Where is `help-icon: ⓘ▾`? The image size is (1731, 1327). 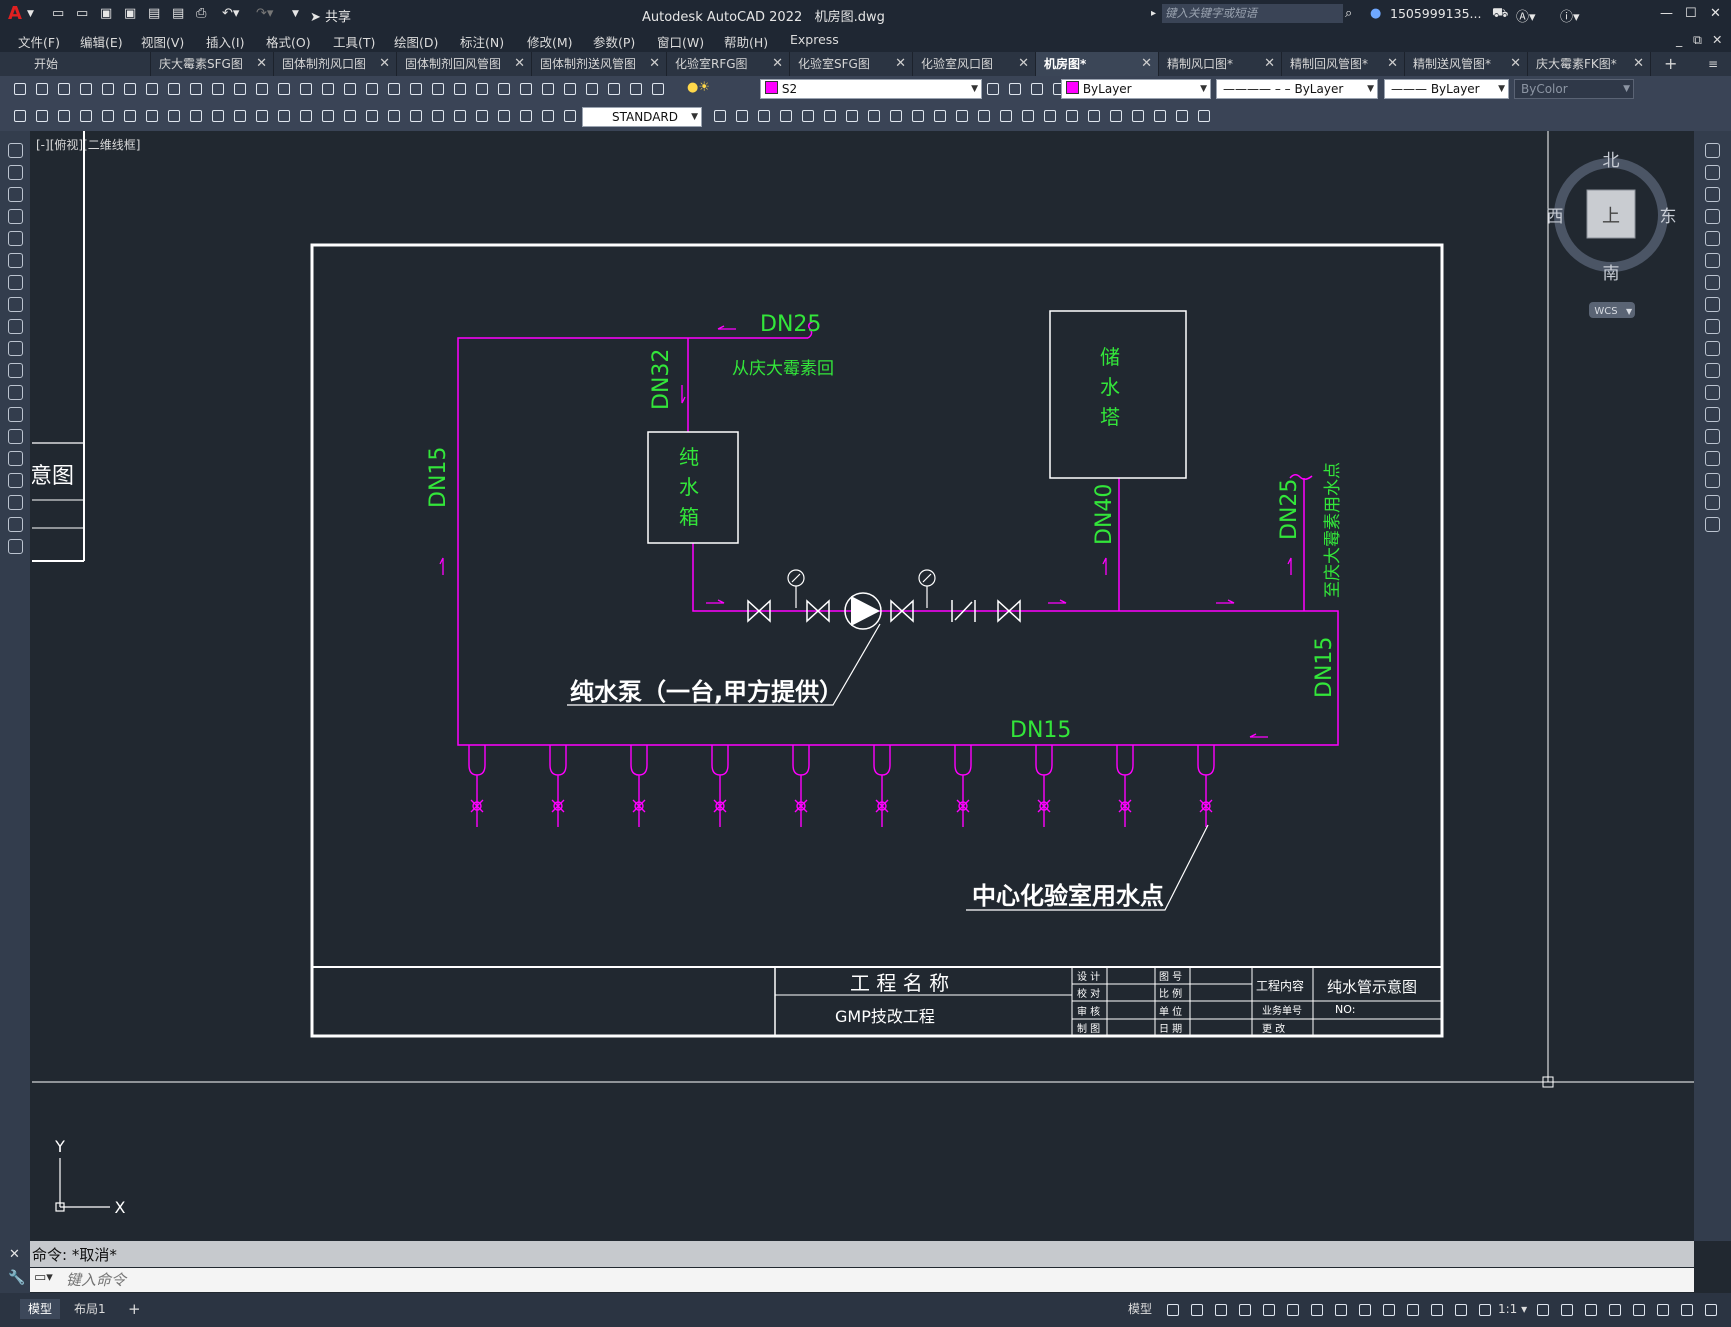
help-icon: ⓘ▾ is located at coordinates (1570, 15).